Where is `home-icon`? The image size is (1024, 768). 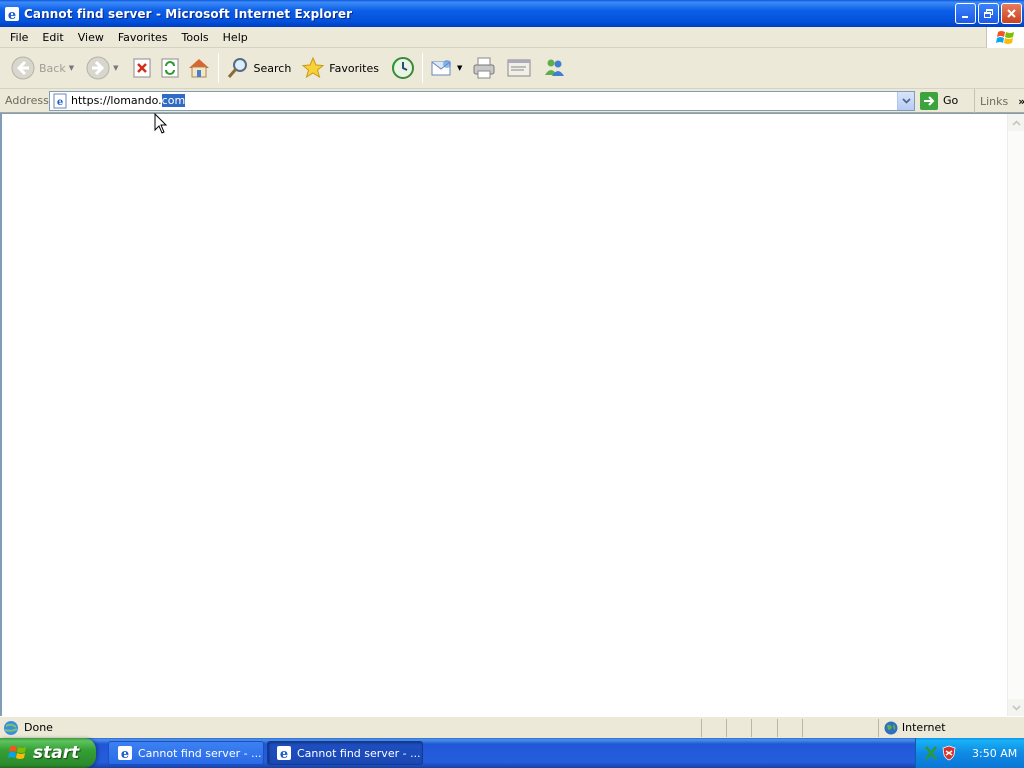
home-icon is located at coordinates (198, 68).